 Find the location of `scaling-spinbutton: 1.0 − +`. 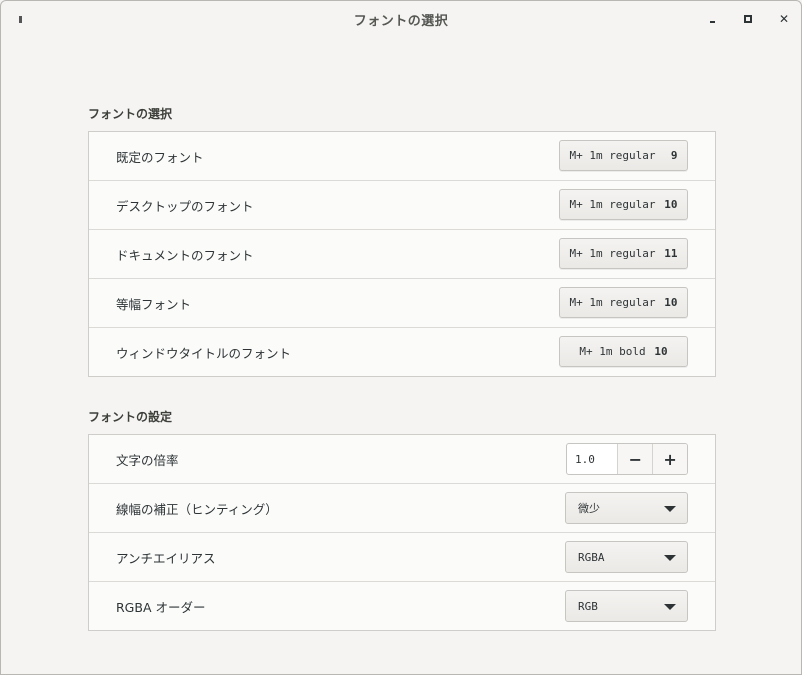

scaling-spinbutton: 1.0 − + is located at coordinates (627, 459).